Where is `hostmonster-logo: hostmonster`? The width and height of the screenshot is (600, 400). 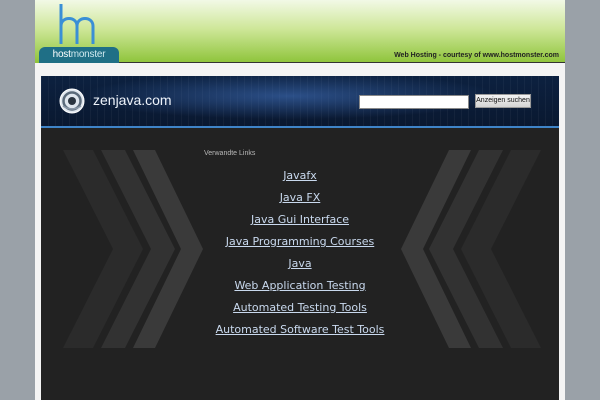 hostmonster-logo: hostmonster is located at coordinates (79, 31).